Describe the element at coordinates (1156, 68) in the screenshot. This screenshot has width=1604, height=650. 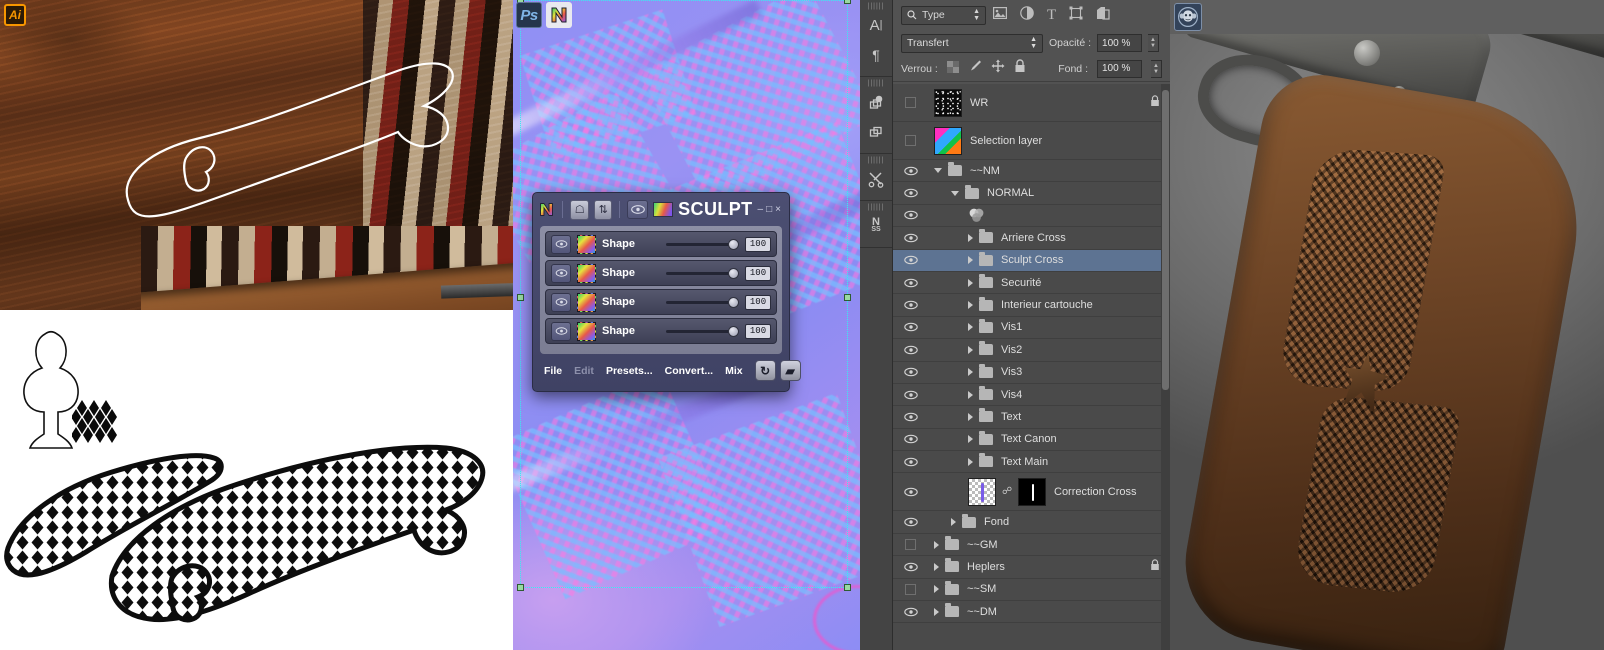
I see `fill-stepper: ▲ ▼` at that location.